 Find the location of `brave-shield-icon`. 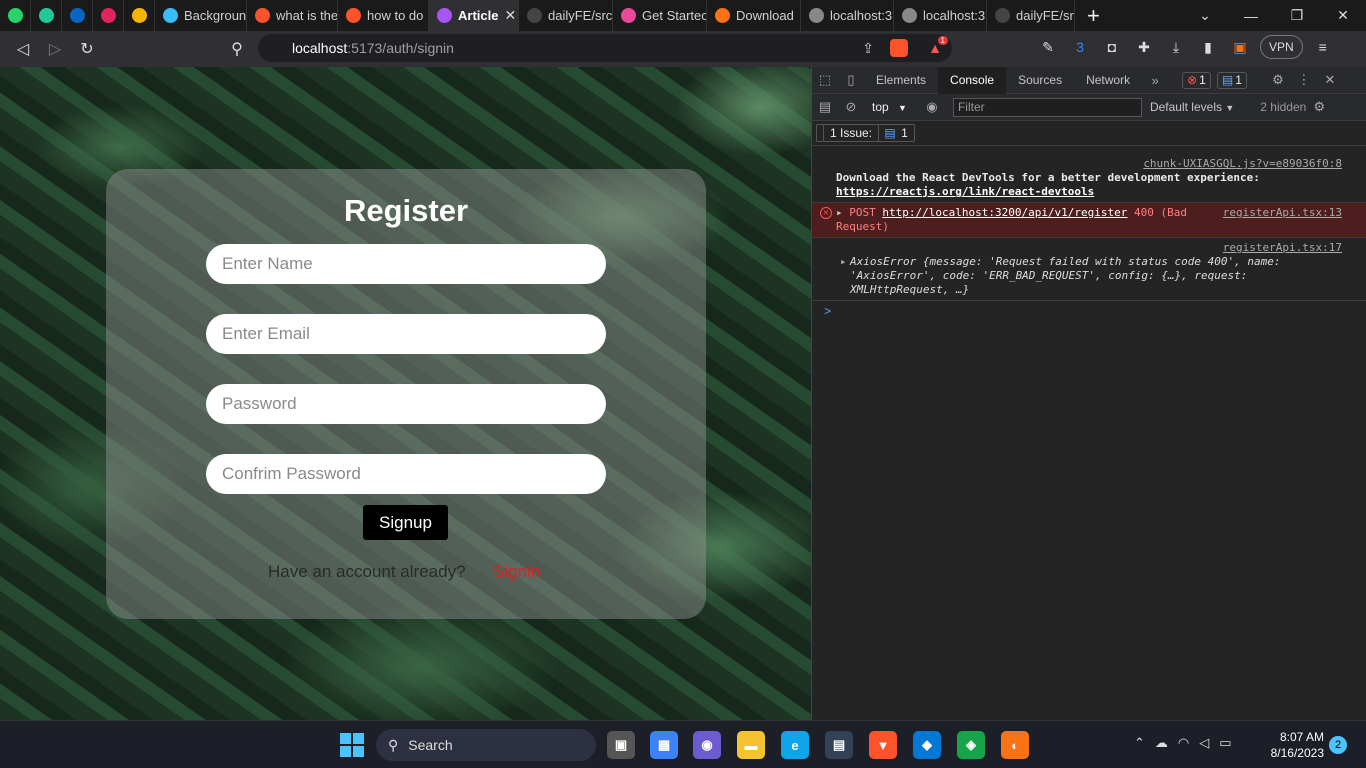

brave-shield-icon is located at coordinates (899, 48).